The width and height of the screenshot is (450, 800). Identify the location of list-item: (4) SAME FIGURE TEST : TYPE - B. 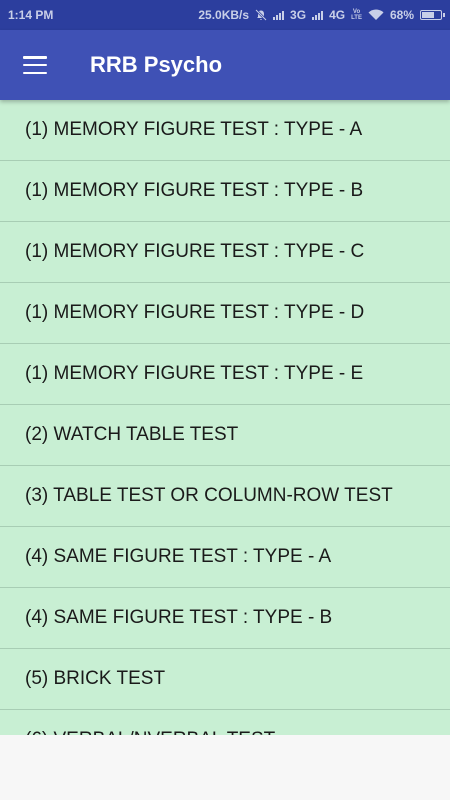
(225, 618).